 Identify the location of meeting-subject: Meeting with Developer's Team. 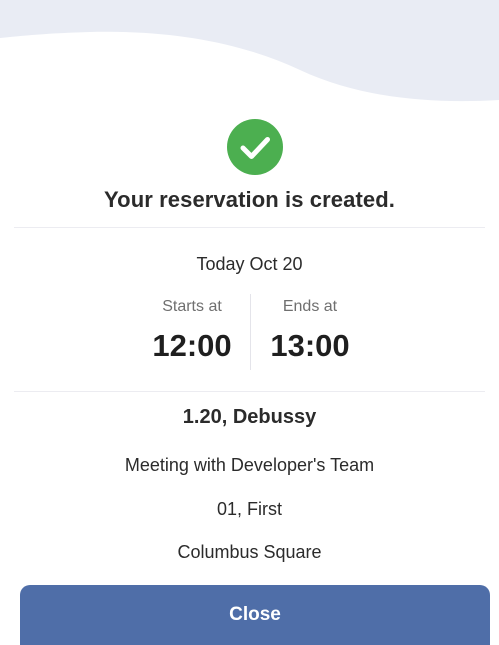
(249, 465).